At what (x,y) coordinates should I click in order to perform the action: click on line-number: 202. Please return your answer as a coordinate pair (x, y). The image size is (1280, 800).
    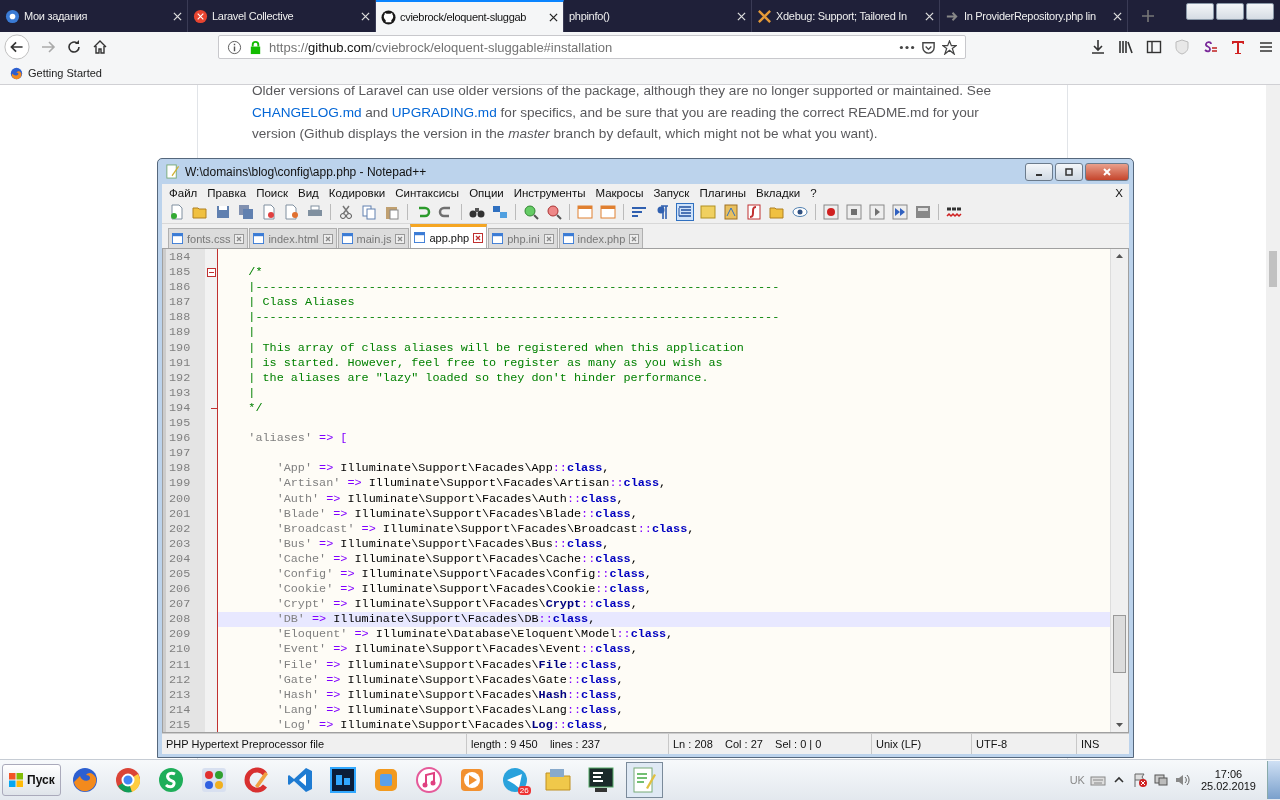
    Looking at the image, I should click on (180, 529).